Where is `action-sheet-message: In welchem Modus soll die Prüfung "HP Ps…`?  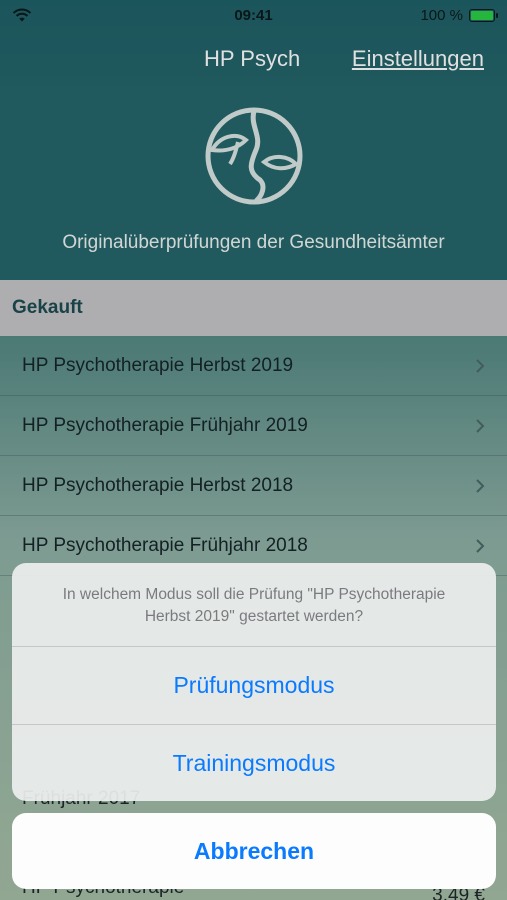
action-sheet-message: In welchem Modus soll die Prüfung "HP Ps… is located at coordinates (254, 605).